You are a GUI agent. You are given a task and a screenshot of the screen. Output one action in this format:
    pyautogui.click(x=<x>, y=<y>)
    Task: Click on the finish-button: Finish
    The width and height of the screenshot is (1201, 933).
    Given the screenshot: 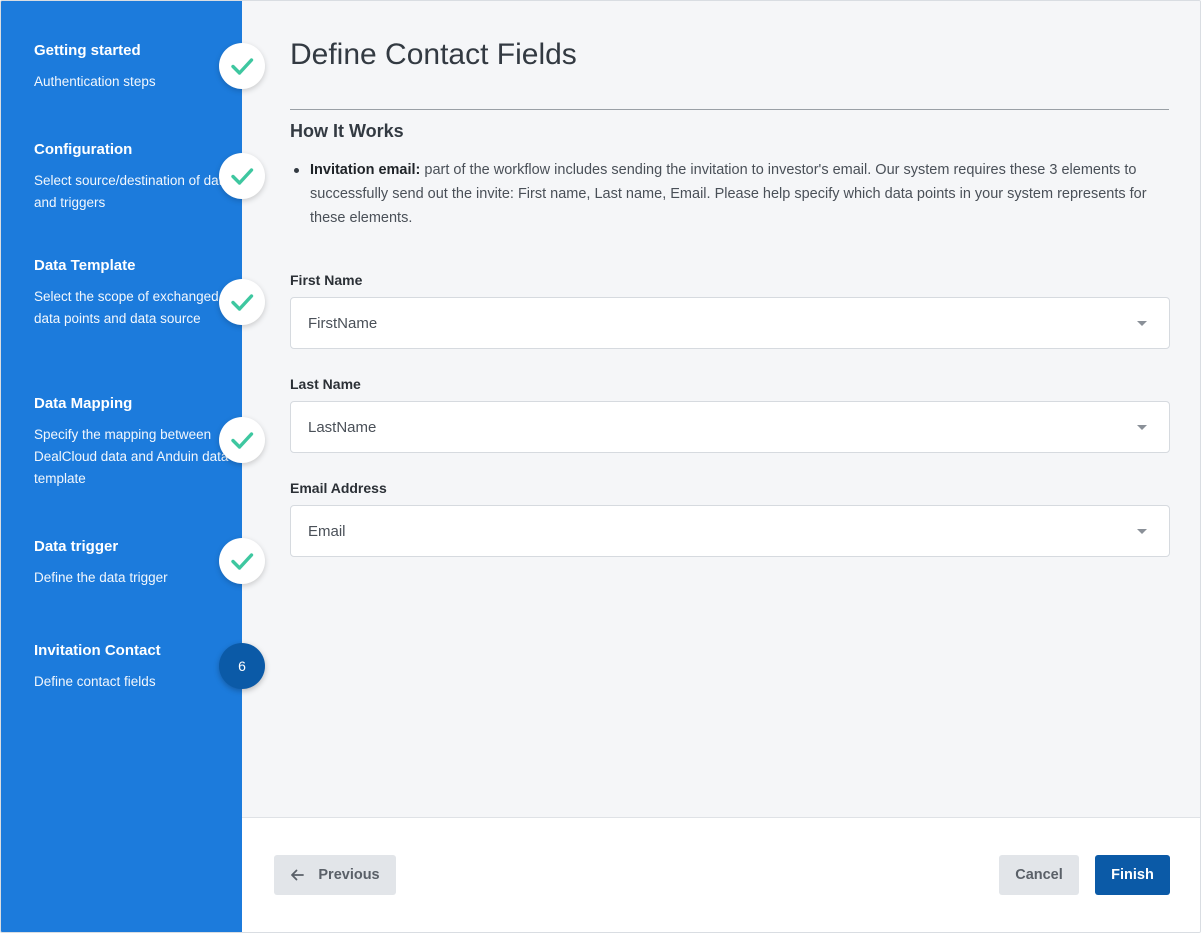 What is the action you would take?
    pyautogui.click(x=1132, y=875)
    